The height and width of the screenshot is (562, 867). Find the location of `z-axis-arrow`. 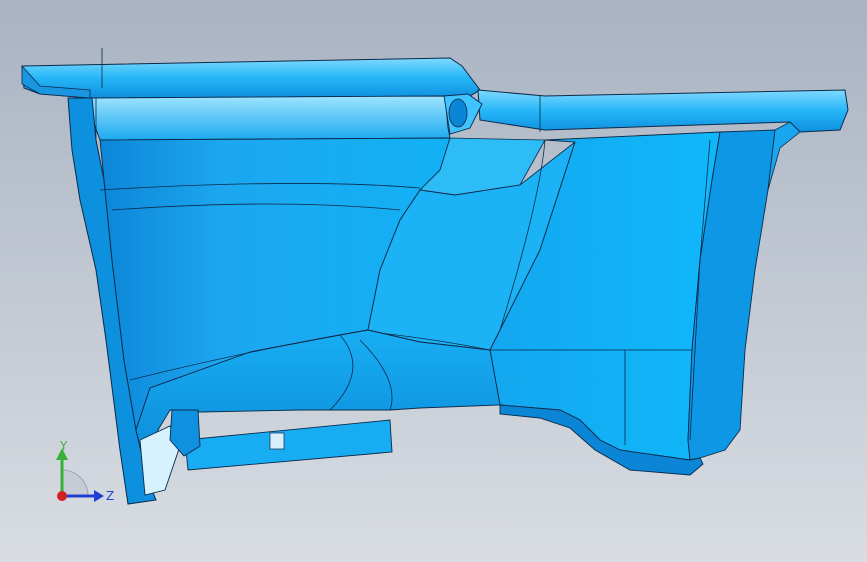

z-axis-arrow is located at coordinates (99, 496).